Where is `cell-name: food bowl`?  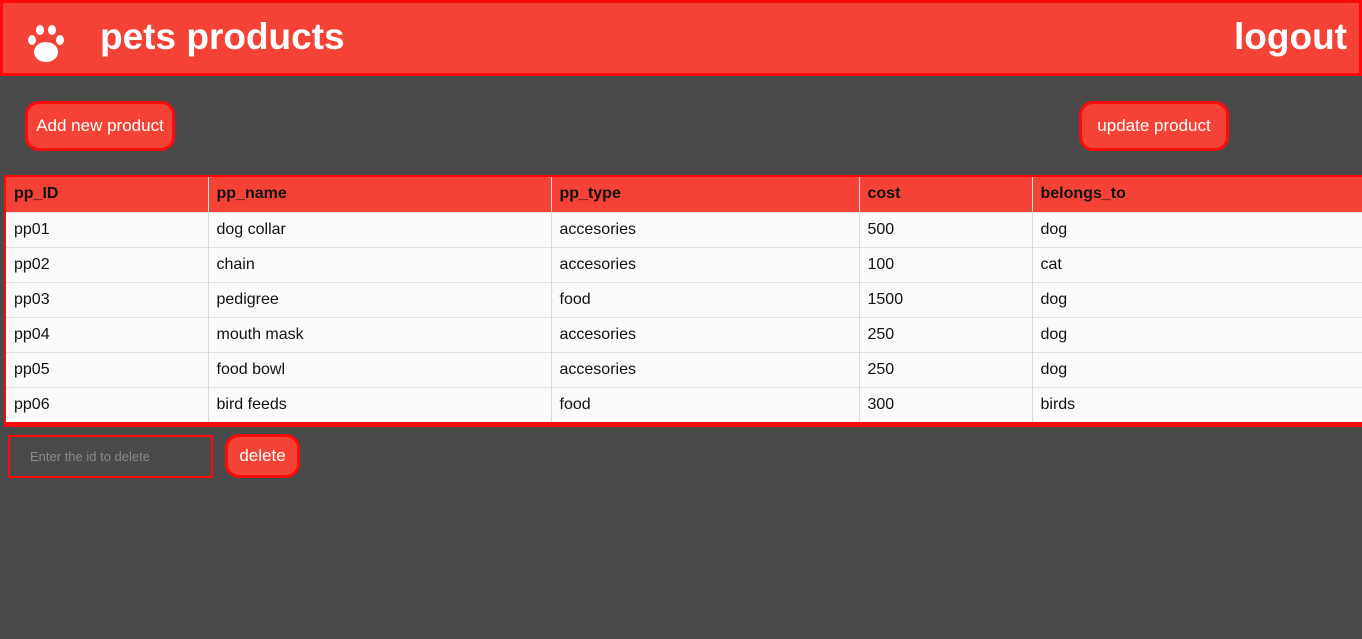
cell-name: food bowl is located at coordinates (380, 369).